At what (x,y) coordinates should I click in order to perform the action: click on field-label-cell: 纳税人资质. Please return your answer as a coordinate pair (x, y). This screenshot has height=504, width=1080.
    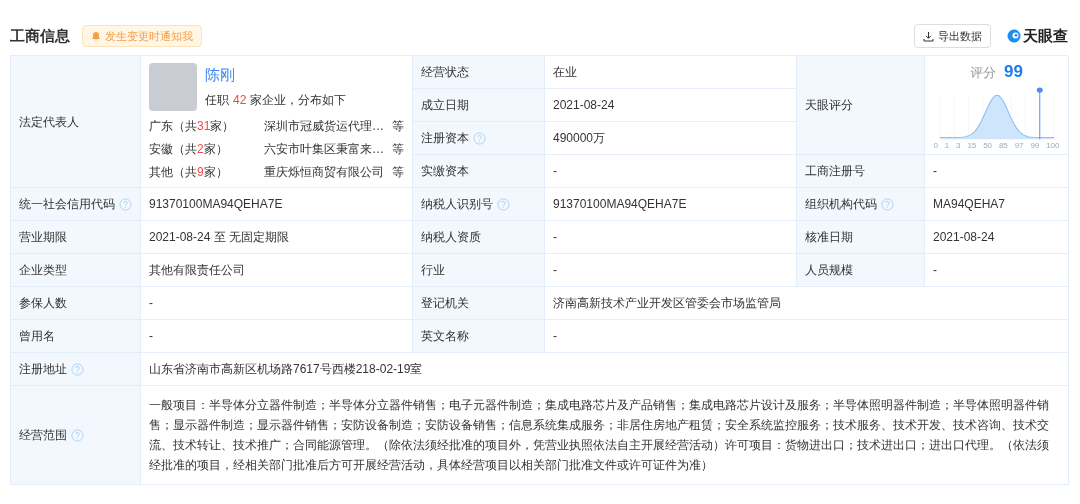
    Looking at the image, I should click on (479, 237).